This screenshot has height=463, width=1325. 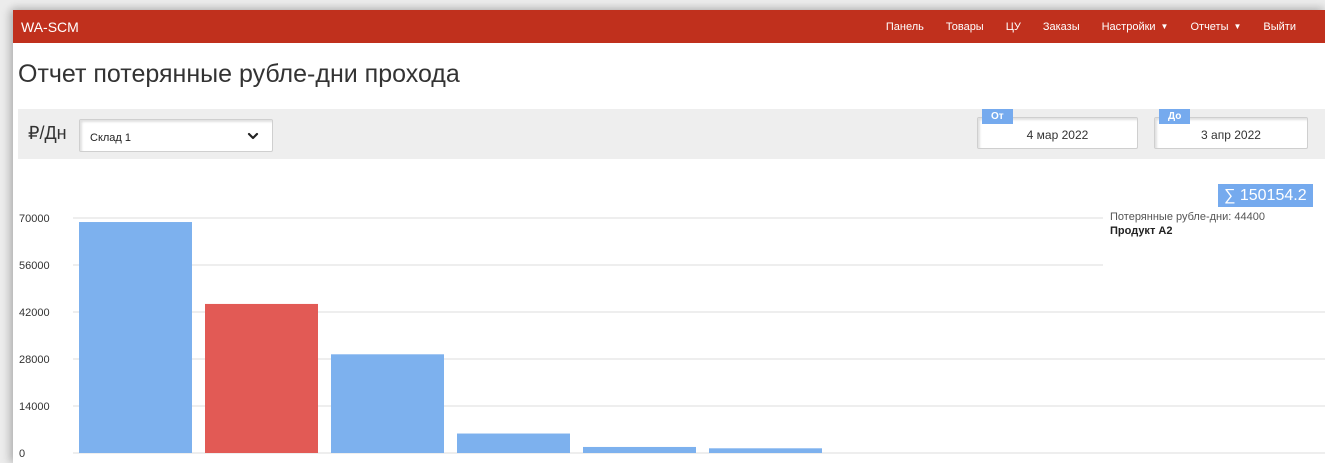 What do you see at coordinates (22, 454) in the screenshot?
I see `y-tick-label: 0` at bounding box center [22, 454].